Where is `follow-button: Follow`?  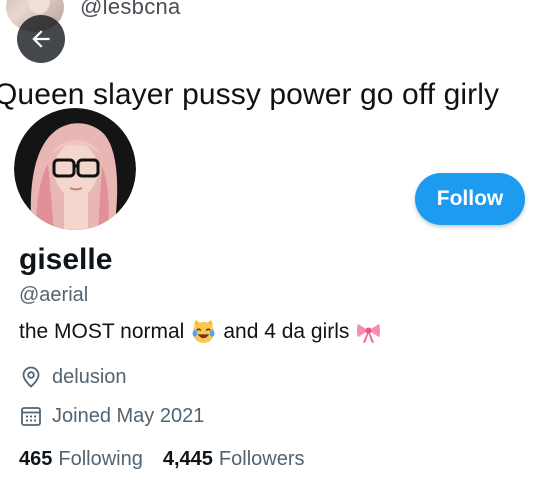 follow-button: Follow is located at coordinates (470, 199).